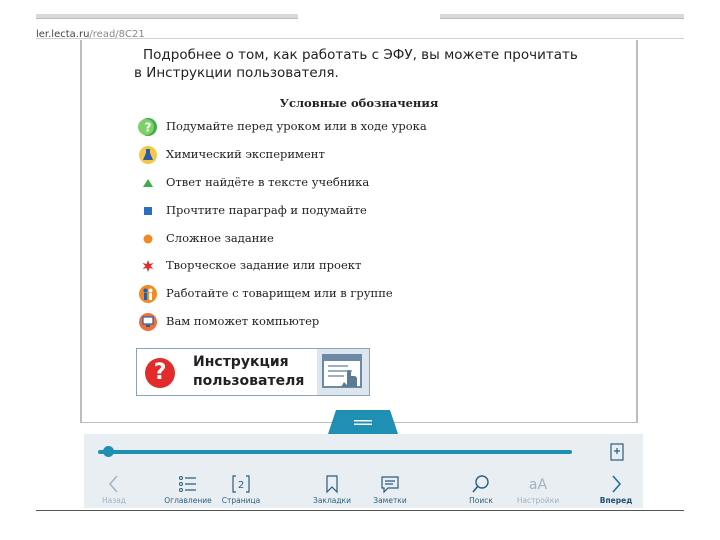 The image size is (720, 540). I want to click on legend-text: Химический эксперимент, so click(245, 154).